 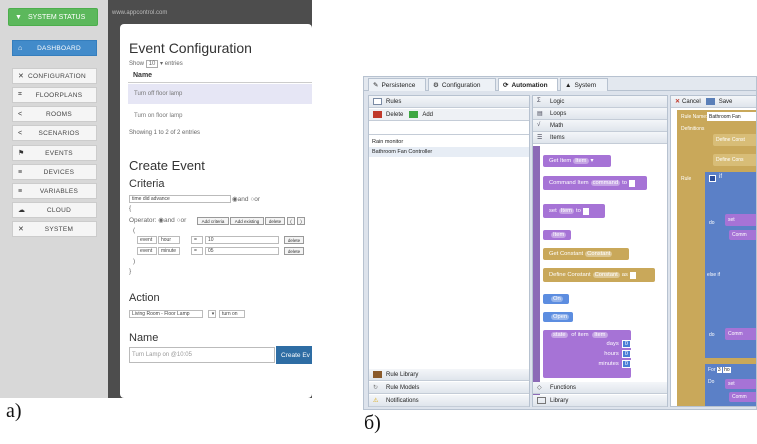 What do you see at coordinates (54, 48) in the screenshot?
I see `sidebar-item-dashboard: ⌂ DASHBOARD` at bounding box center [54, 48].